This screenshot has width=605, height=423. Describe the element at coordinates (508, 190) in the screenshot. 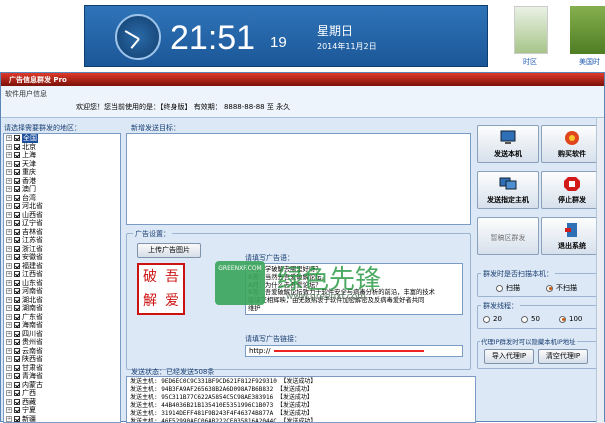

I see `send-host-button: 发送指定主机` at that location.